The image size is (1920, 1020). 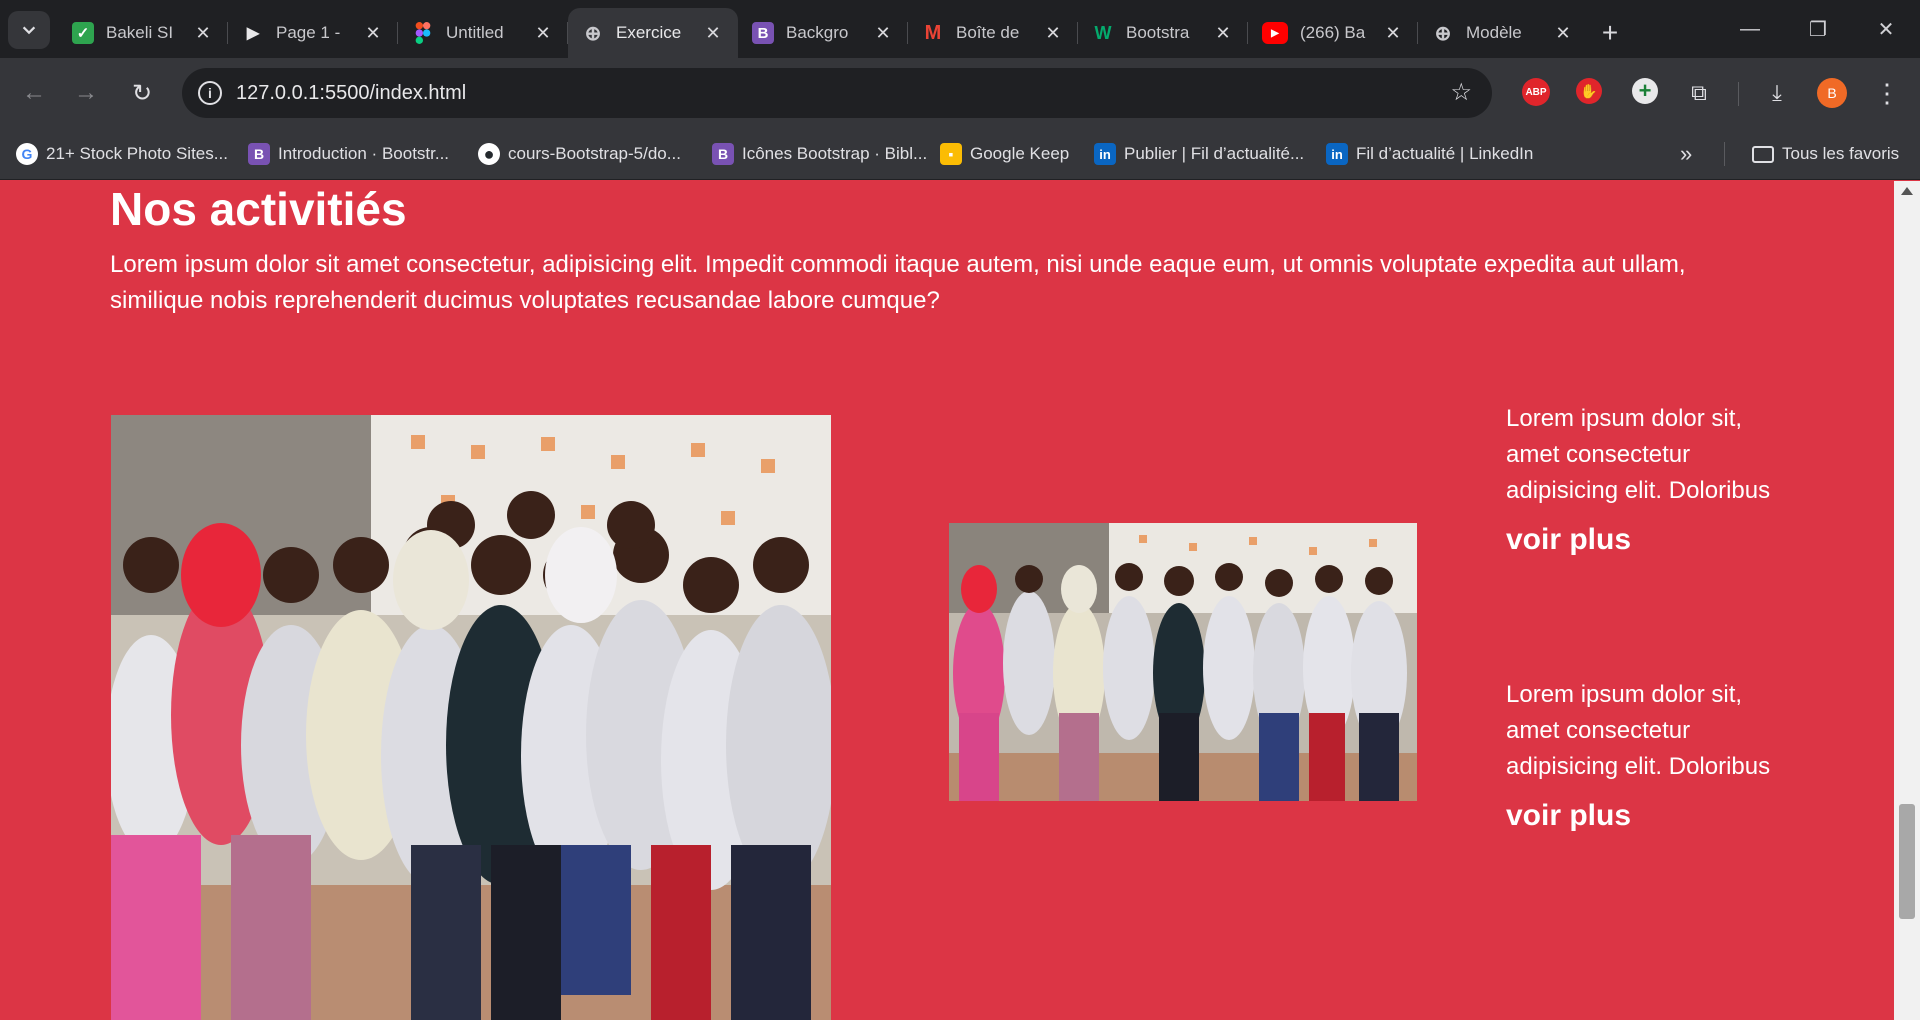 I want to click on tab-bakeli: ✓ Bakeli SI ✕, so click(x=143, y=33).